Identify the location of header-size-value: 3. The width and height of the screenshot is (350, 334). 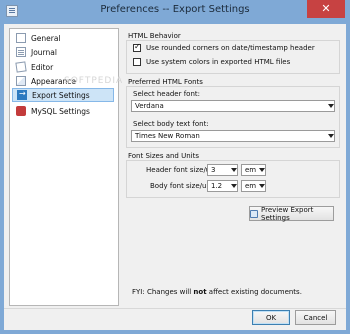
(213, 170).